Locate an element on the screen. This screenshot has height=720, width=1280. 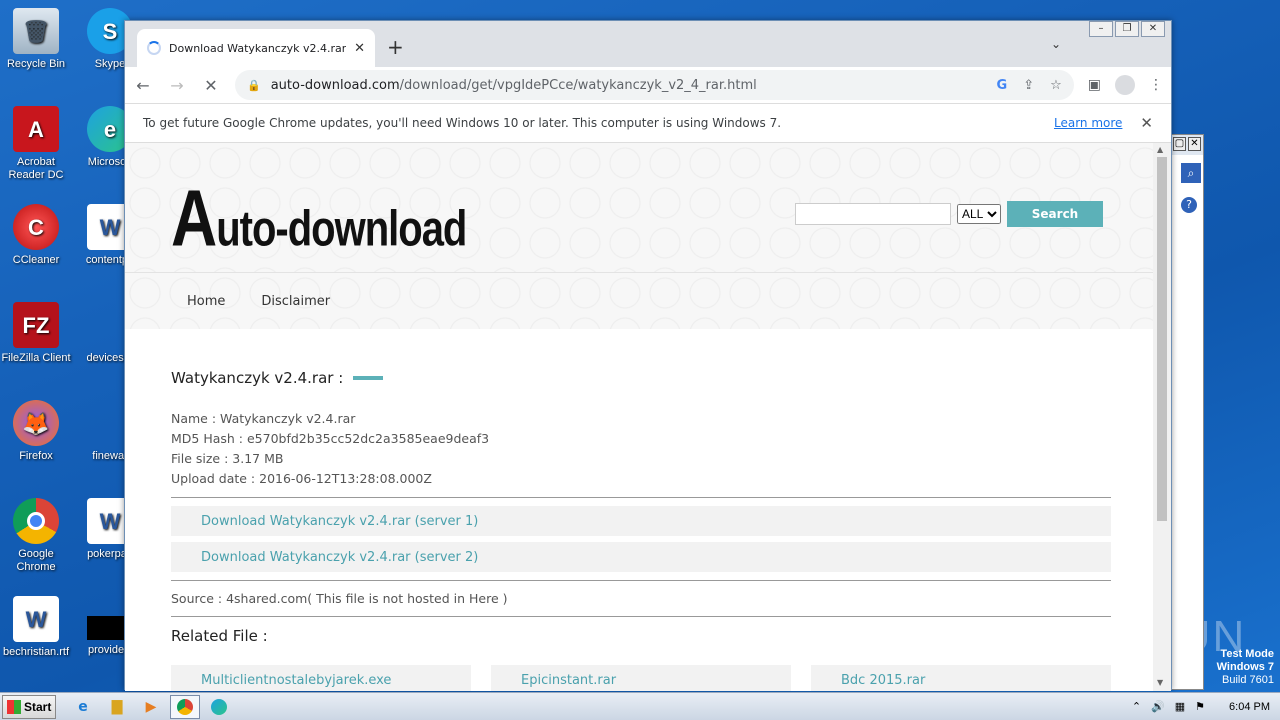
filezilla-icon: FZ is located at coordinates (36, 325).